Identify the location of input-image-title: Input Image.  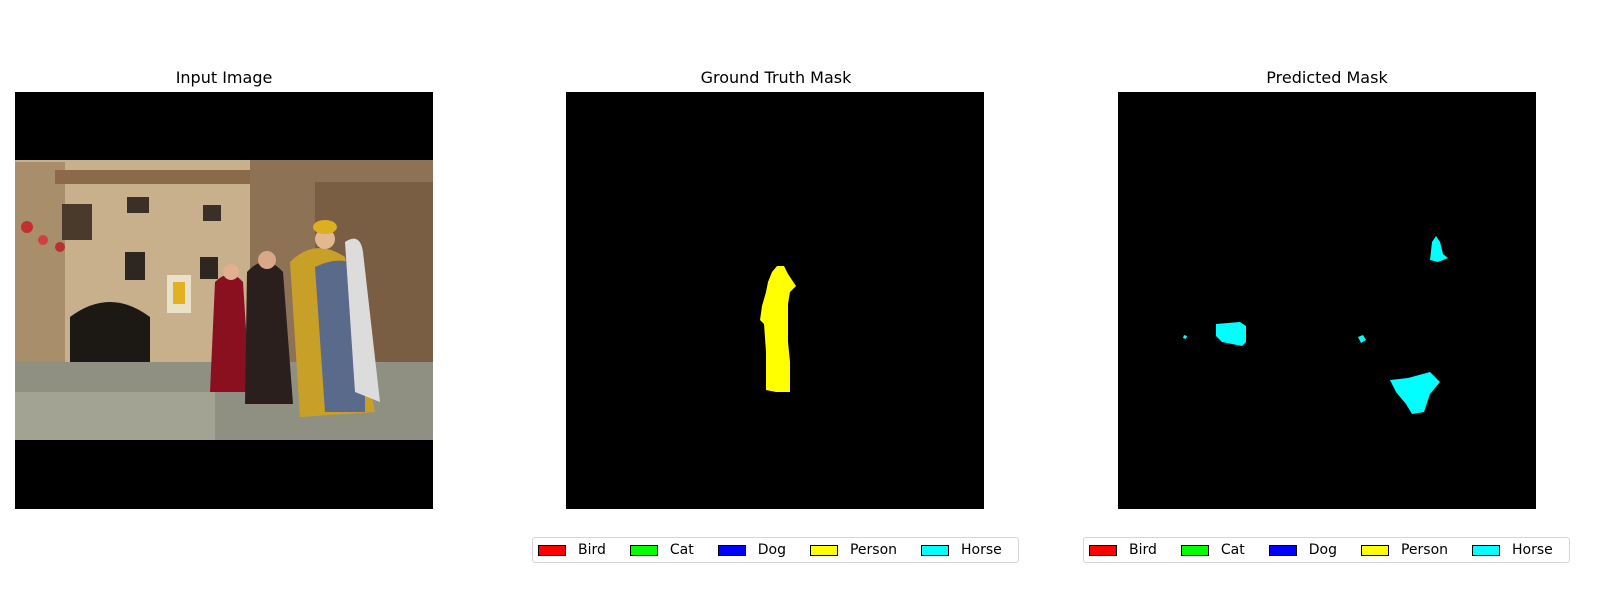
(224, 77).